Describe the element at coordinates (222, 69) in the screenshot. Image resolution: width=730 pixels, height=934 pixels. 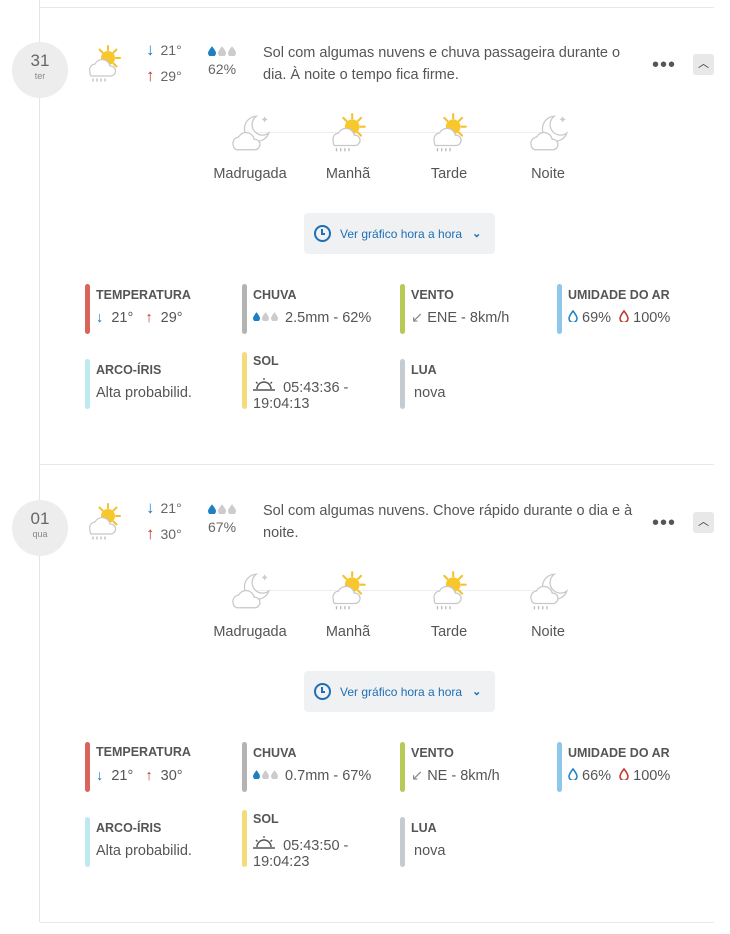
I see `rain-prob-value: 62%` at that location.